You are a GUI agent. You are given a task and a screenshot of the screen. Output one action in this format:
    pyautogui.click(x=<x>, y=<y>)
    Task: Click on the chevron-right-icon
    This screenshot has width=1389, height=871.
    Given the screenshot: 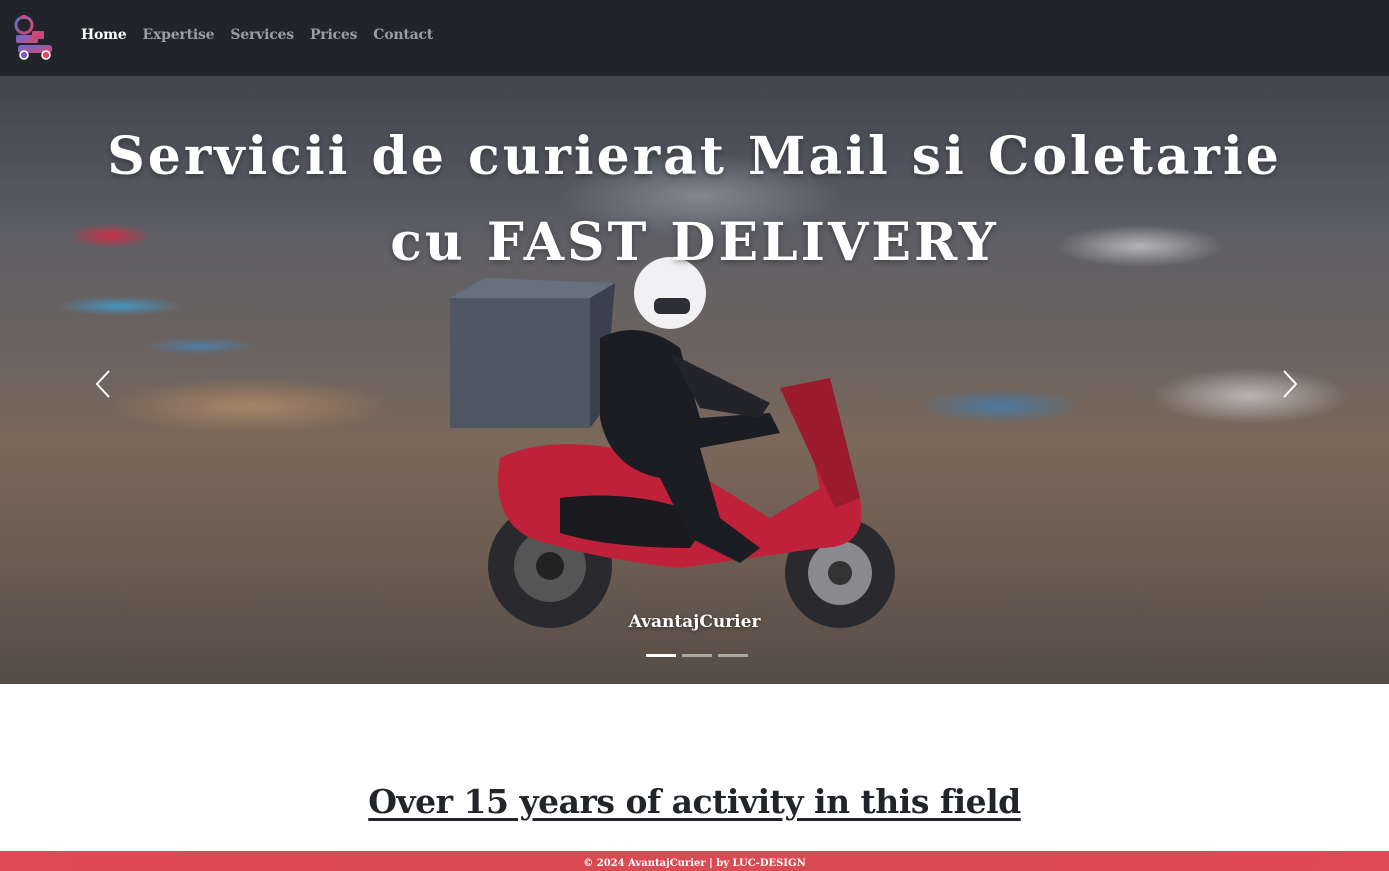 What is the action you would take?
    pyautogui.click(x=1290, y=384)
    